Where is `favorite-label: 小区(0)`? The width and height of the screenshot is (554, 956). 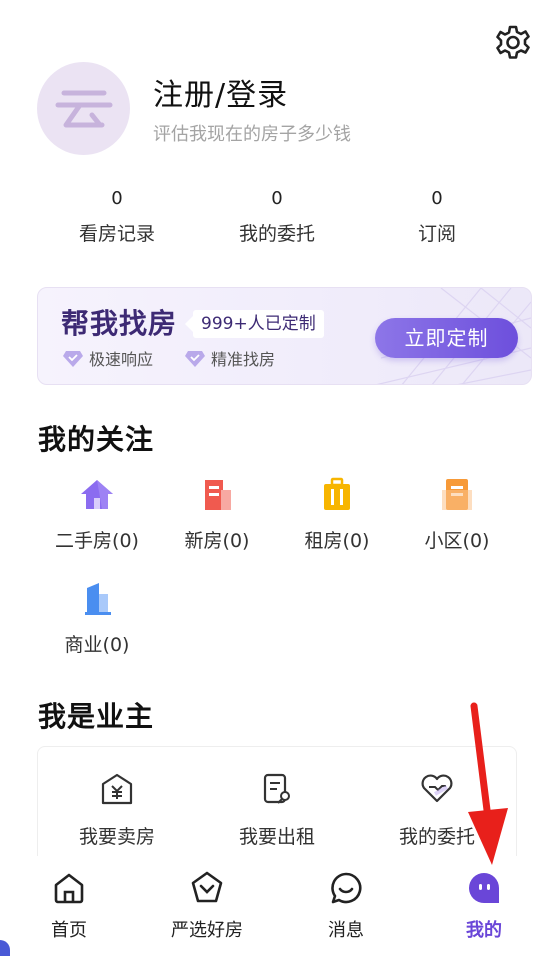 favorite-label: 小区(0) is located at coordinates (457, 541).